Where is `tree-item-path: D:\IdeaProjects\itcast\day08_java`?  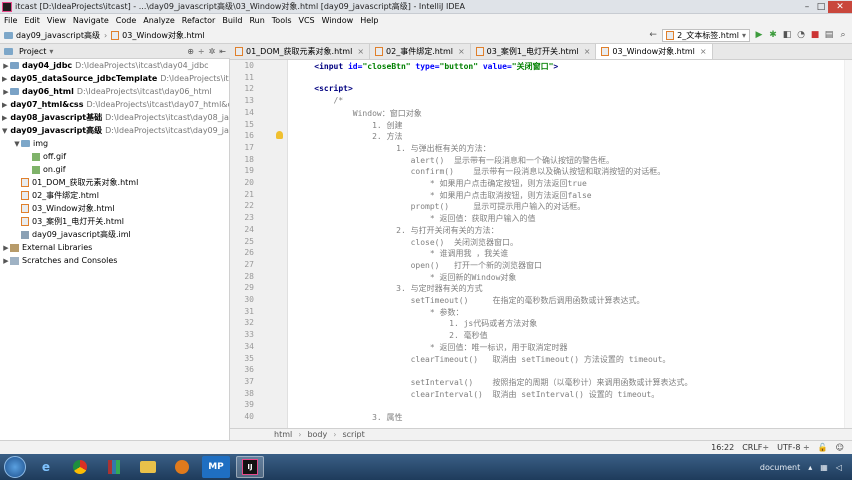 tree-item-path: D:\IdeaProjects\itcast\day08_java is located at coordinates (167, 117).